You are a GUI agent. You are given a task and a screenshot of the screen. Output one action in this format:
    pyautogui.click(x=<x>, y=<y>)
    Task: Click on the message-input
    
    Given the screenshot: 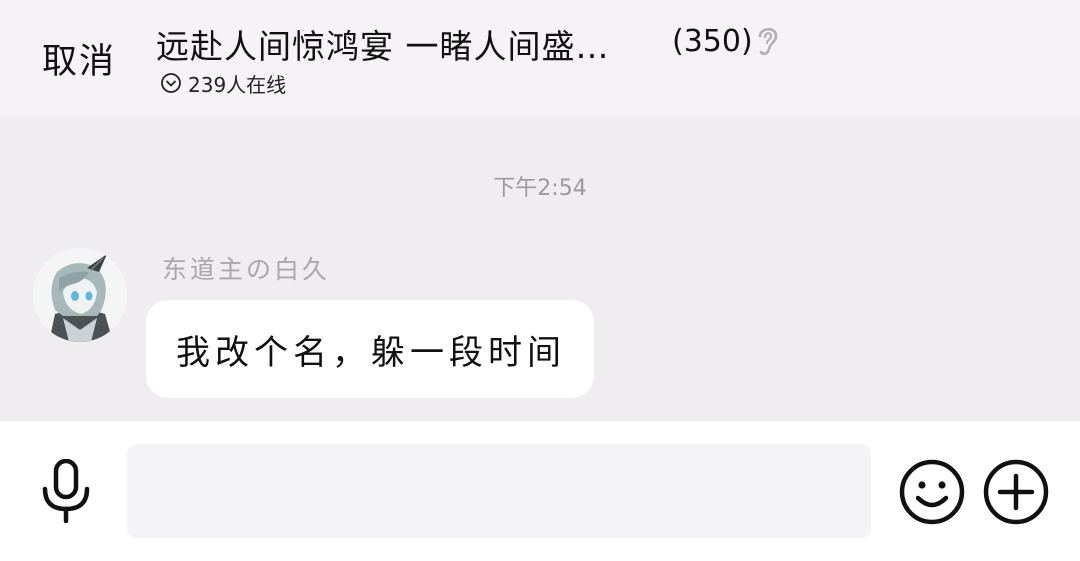 What is the action you would take?
    pyautogui.click(x=499, y=491)
    